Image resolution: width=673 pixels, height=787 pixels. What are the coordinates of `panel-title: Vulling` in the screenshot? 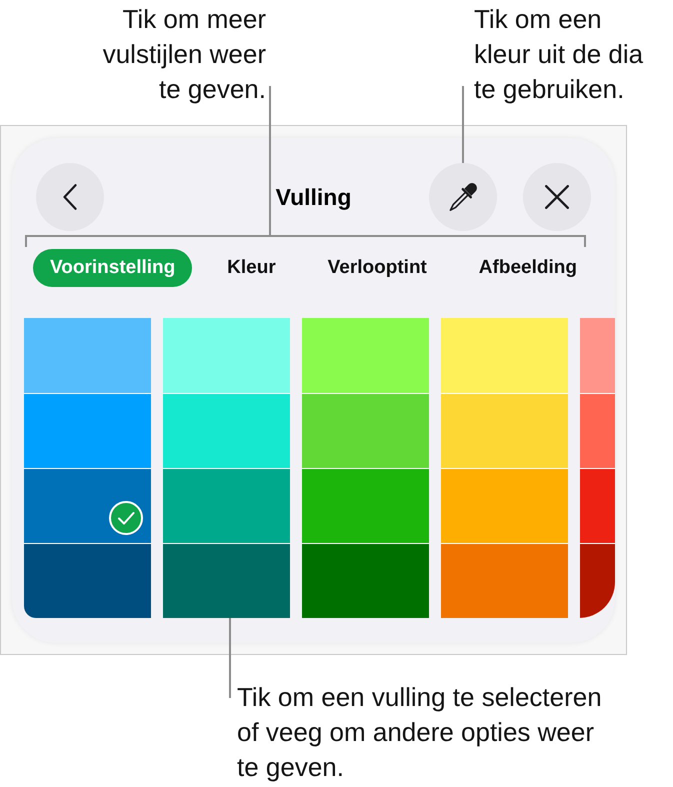 It's located at (314, 197).